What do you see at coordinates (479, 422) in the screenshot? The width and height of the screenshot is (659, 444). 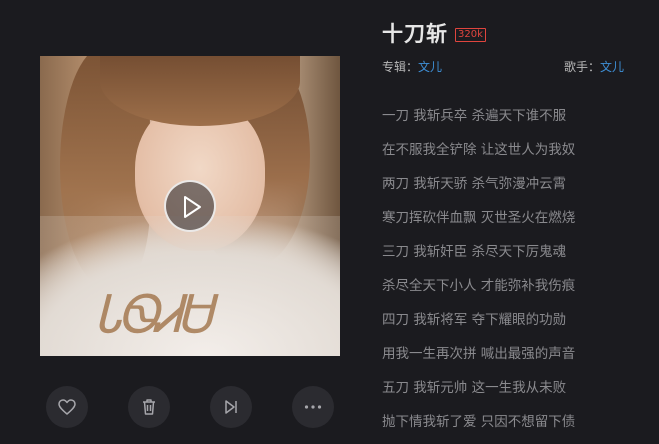 I see `lyric-line: 抛下情我斩了爱 只因不想留下债` at bounding box center [479, 422].